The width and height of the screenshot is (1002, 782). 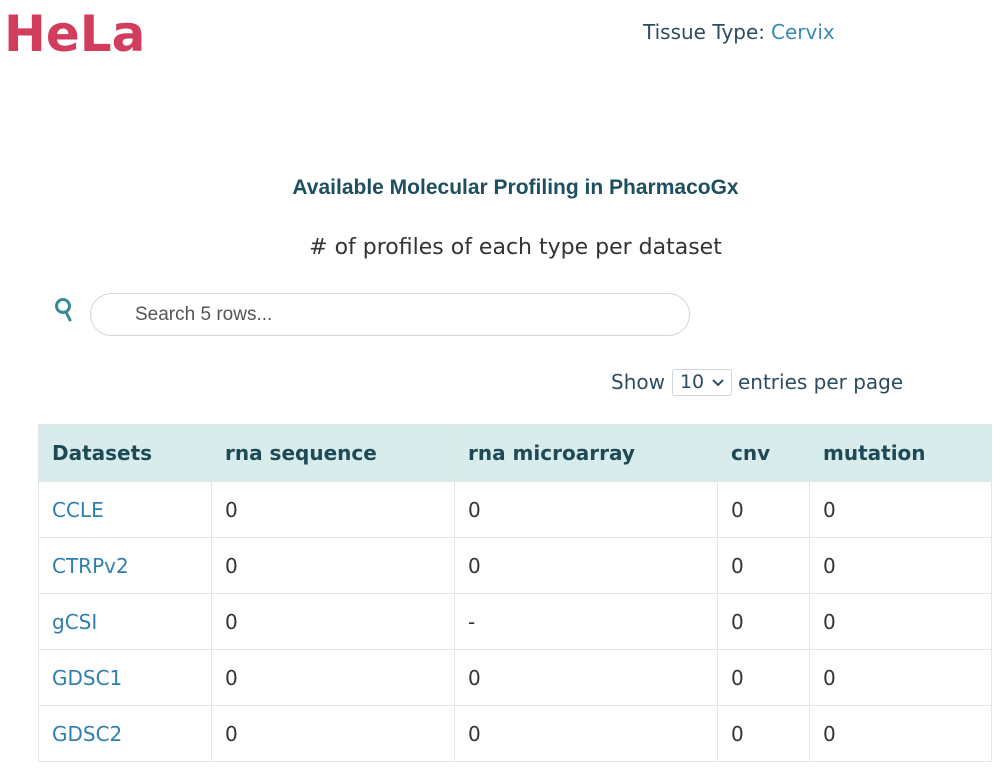 I want to click on chevron-down-icon, so click(x=718, y=382).